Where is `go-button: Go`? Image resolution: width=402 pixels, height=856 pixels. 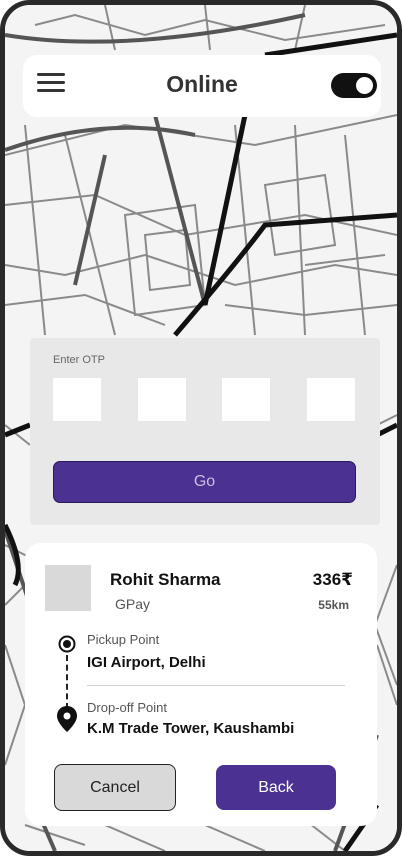 go-button: Go is located at coordinates (204, 482).